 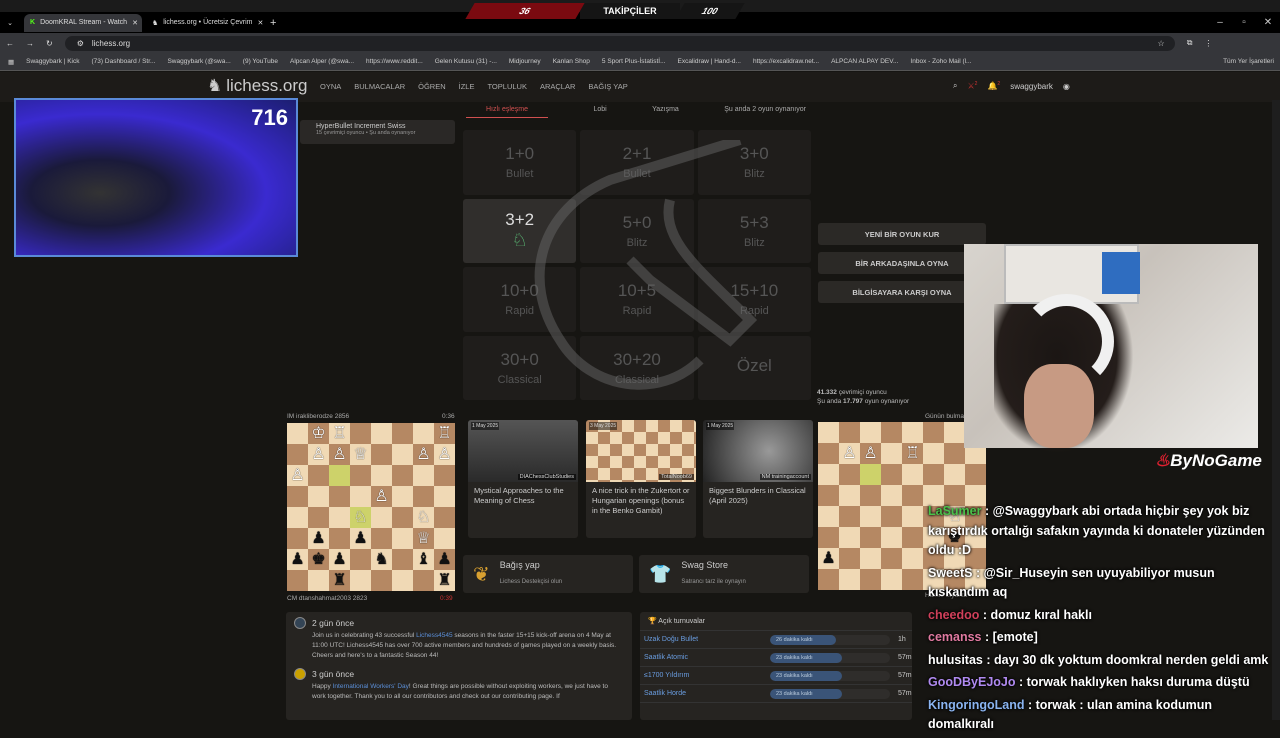 I want to click on tv-bottom-player: CM dtanshahmat2003 2823, so click(x=327, y=598).